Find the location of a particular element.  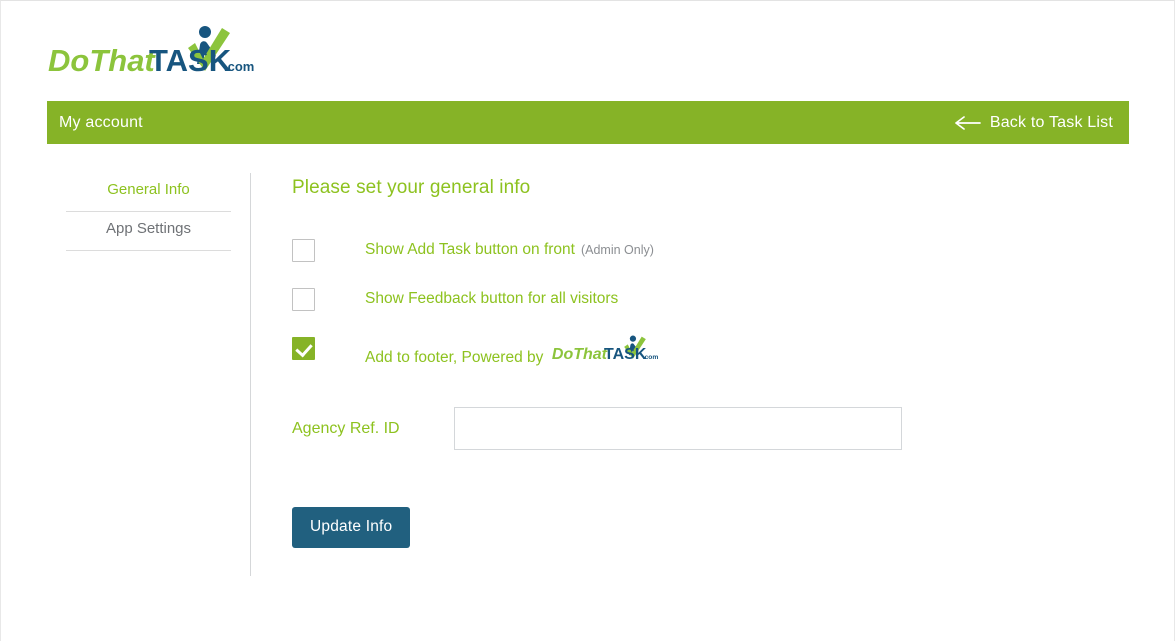

sidebar-content-divider is located at coordinates (250, 374).